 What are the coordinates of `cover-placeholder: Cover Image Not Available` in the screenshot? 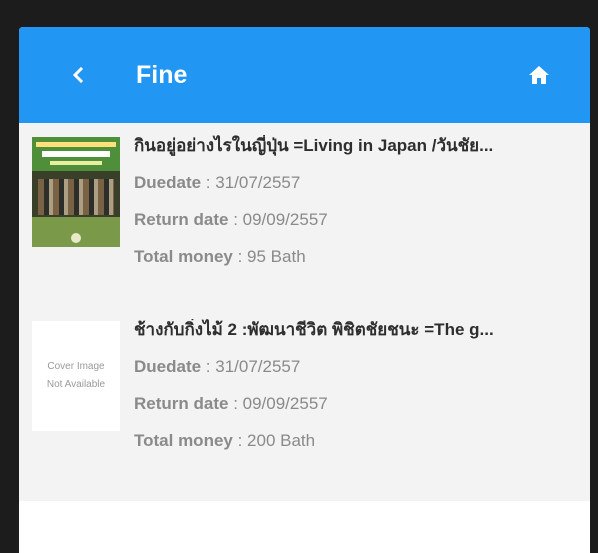 It's located at (76, 376).